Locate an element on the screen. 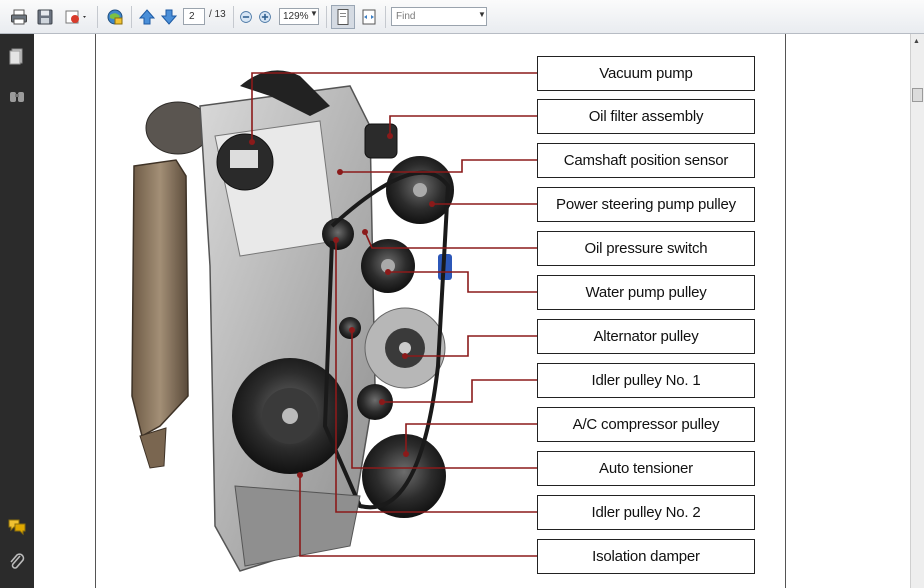 The height and width of the screenshot is (588, 924). zoom-out-icon is located at coordinates (246, 17).